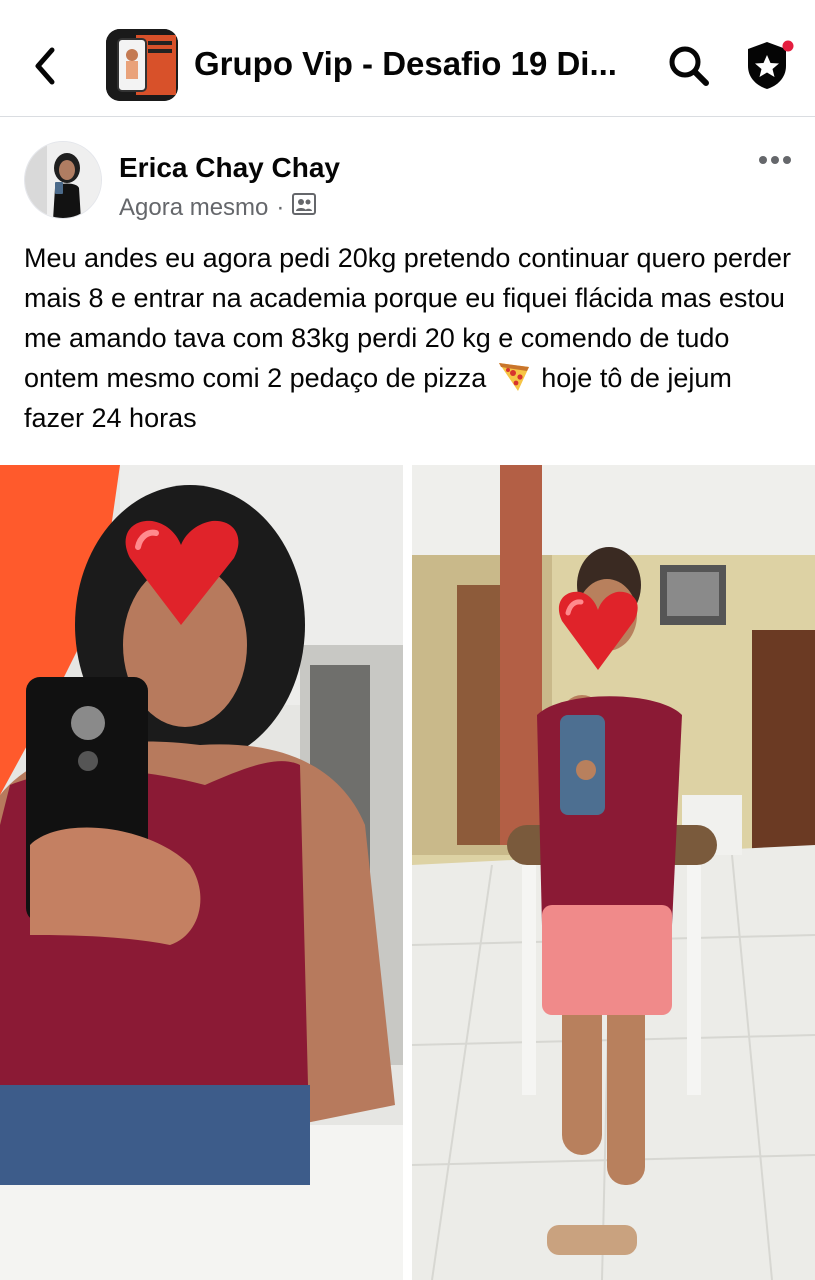 This screenshot has height=1280, width=815. What do you see at coordinates (229, 168) in the screenshot?
I see `author-name: Erica Chay Chay` at bounding box center [229, 168].